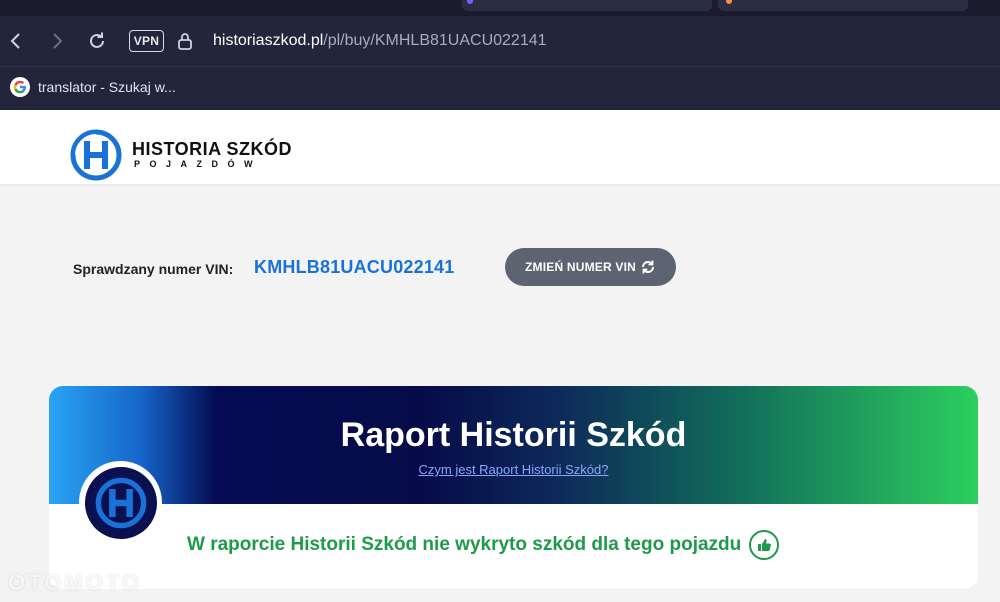  Describe the element at coordinates (198, 164) in the screenshot. I see `logo-subtitle: POJAZDÓW` at that location.